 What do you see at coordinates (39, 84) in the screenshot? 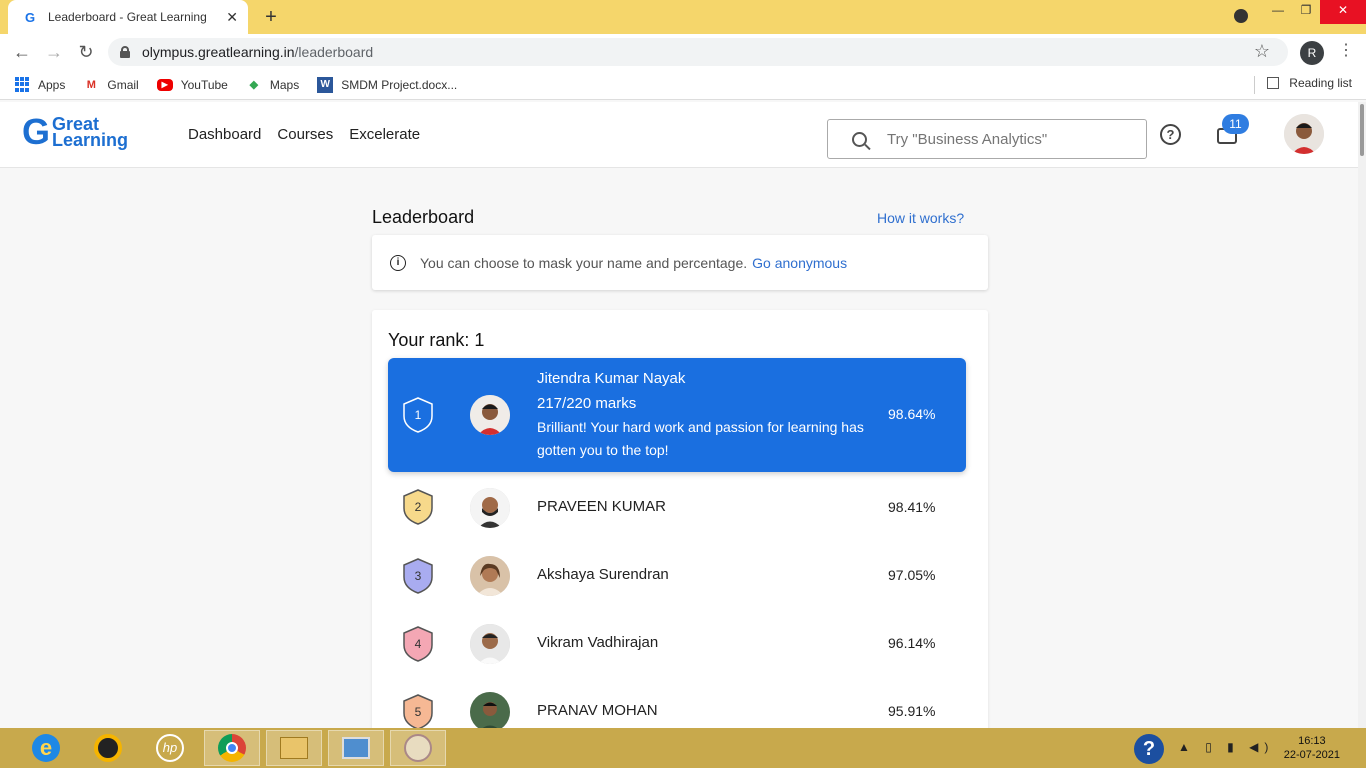
I see `bookmark-apps: Apps` at bounding box center [39, 84].